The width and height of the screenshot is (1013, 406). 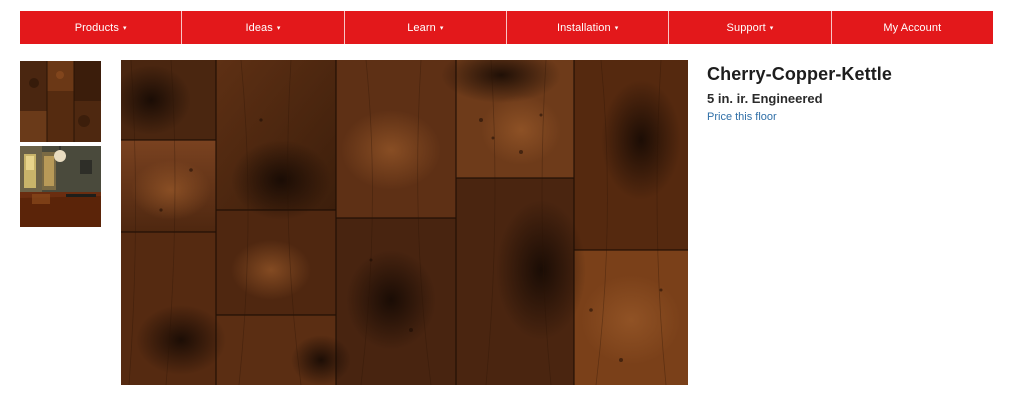 What do you see at coordinates (746, 27) in the screenshot?
I see `nav-item-label: Support` at bounding box center [746, 27].